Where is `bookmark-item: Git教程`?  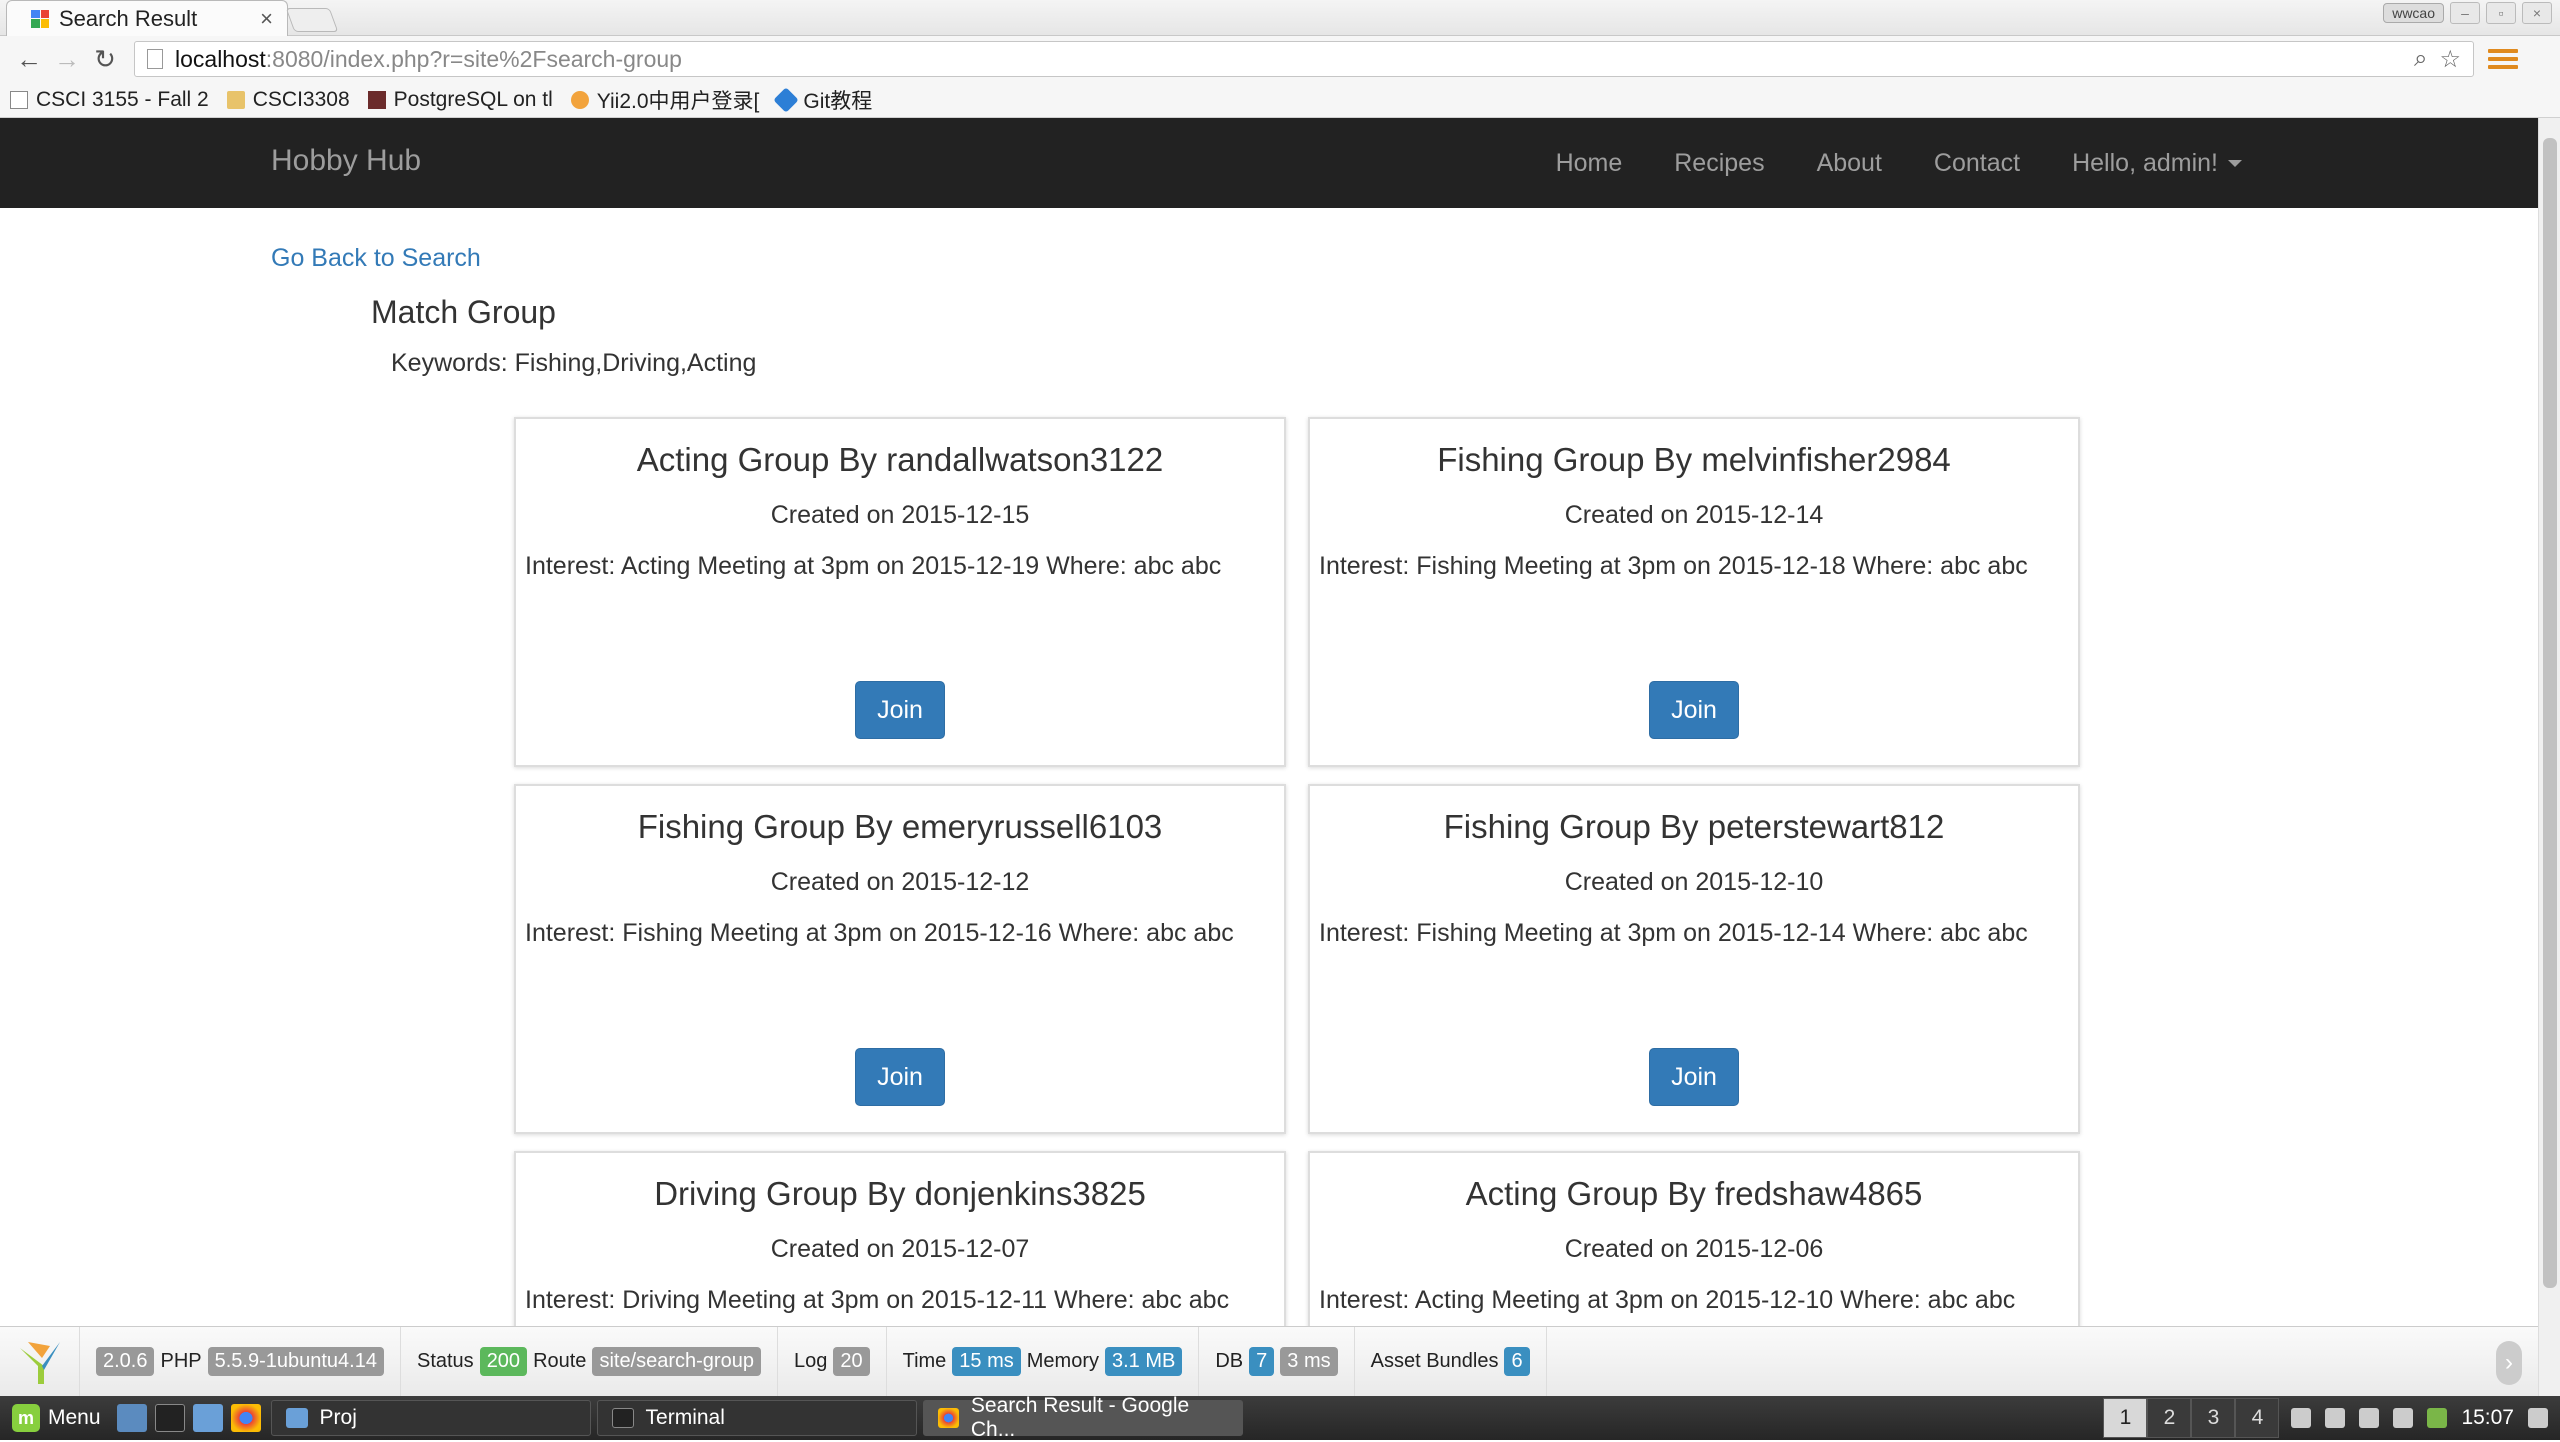 bookmark-item: Git教程 is located at coordinates (823, 100).